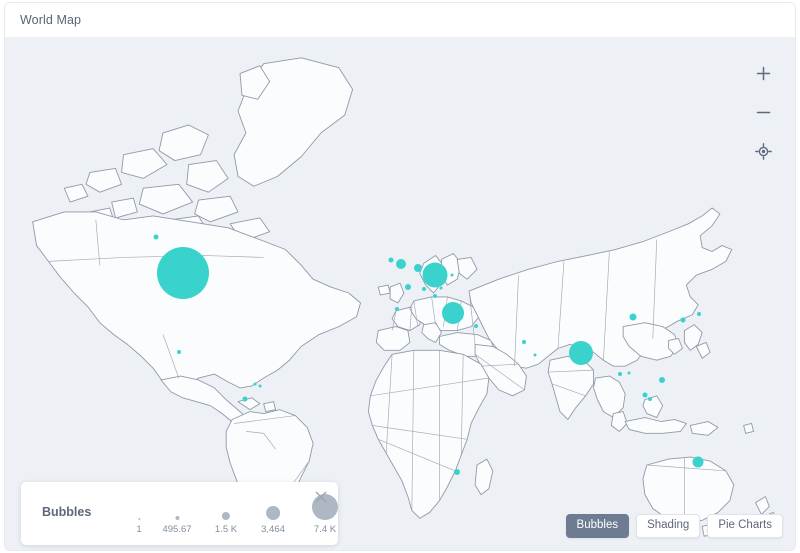 This screenshot has width=800, height=553. I want to click on legend-stop: 1, so click(139, 510).